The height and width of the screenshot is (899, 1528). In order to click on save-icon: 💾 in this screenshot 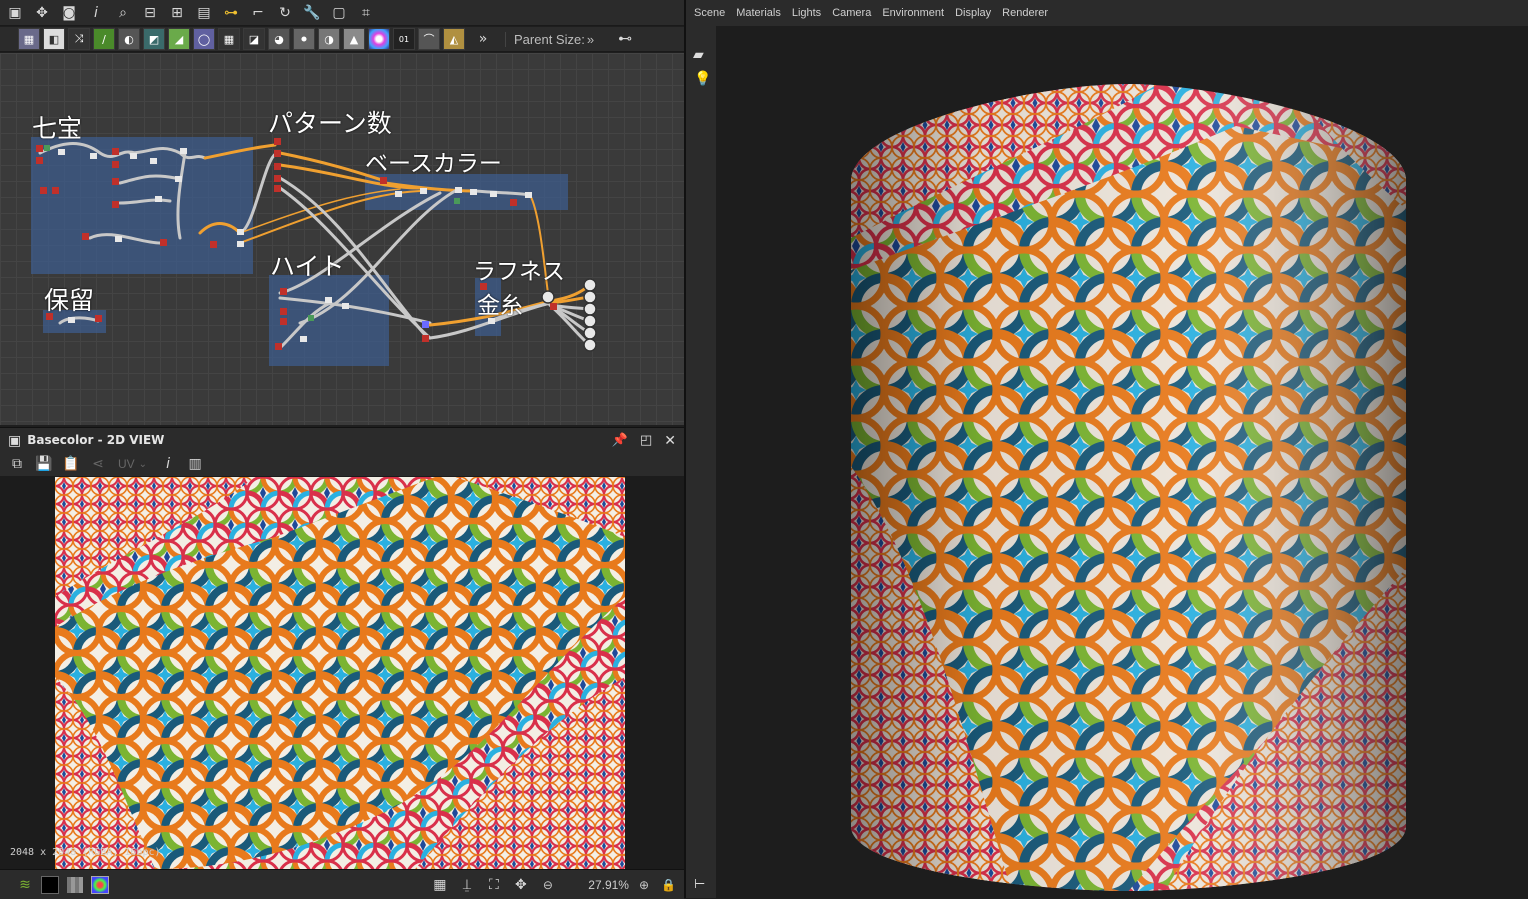, I will do `click(44, 464)`.